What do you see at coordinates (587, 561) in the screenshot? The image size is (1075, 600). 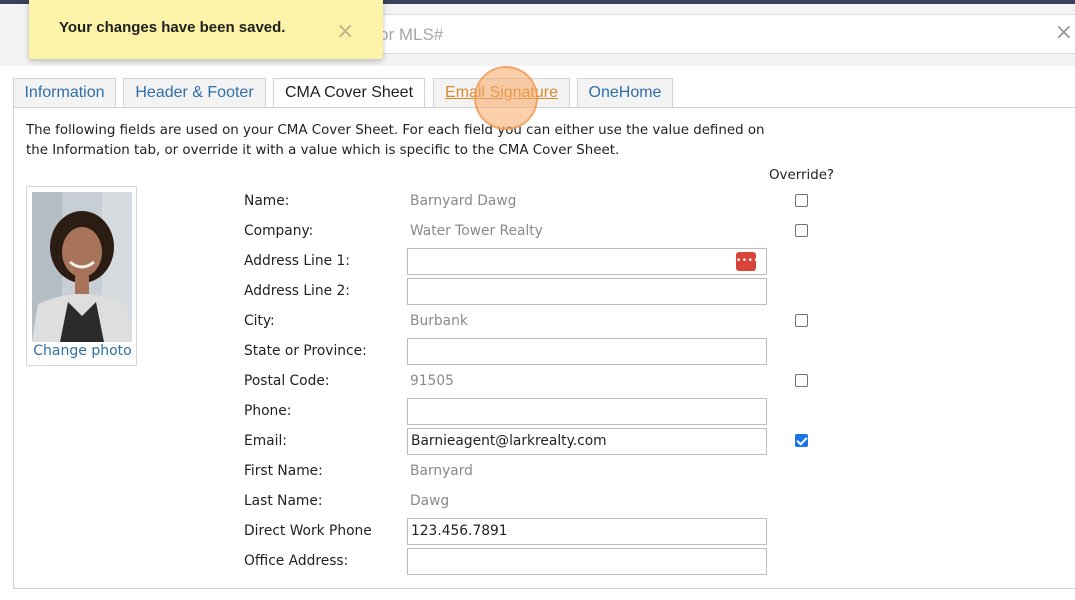 I see `office-address-field` at bounding box center [587, 561].